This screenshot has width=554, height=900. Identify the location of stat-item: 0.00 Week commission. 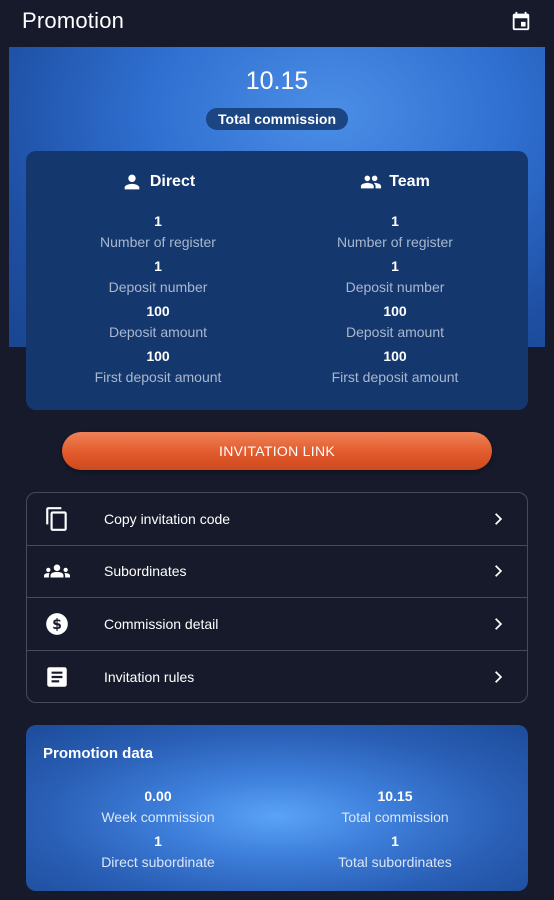
(158, 809).